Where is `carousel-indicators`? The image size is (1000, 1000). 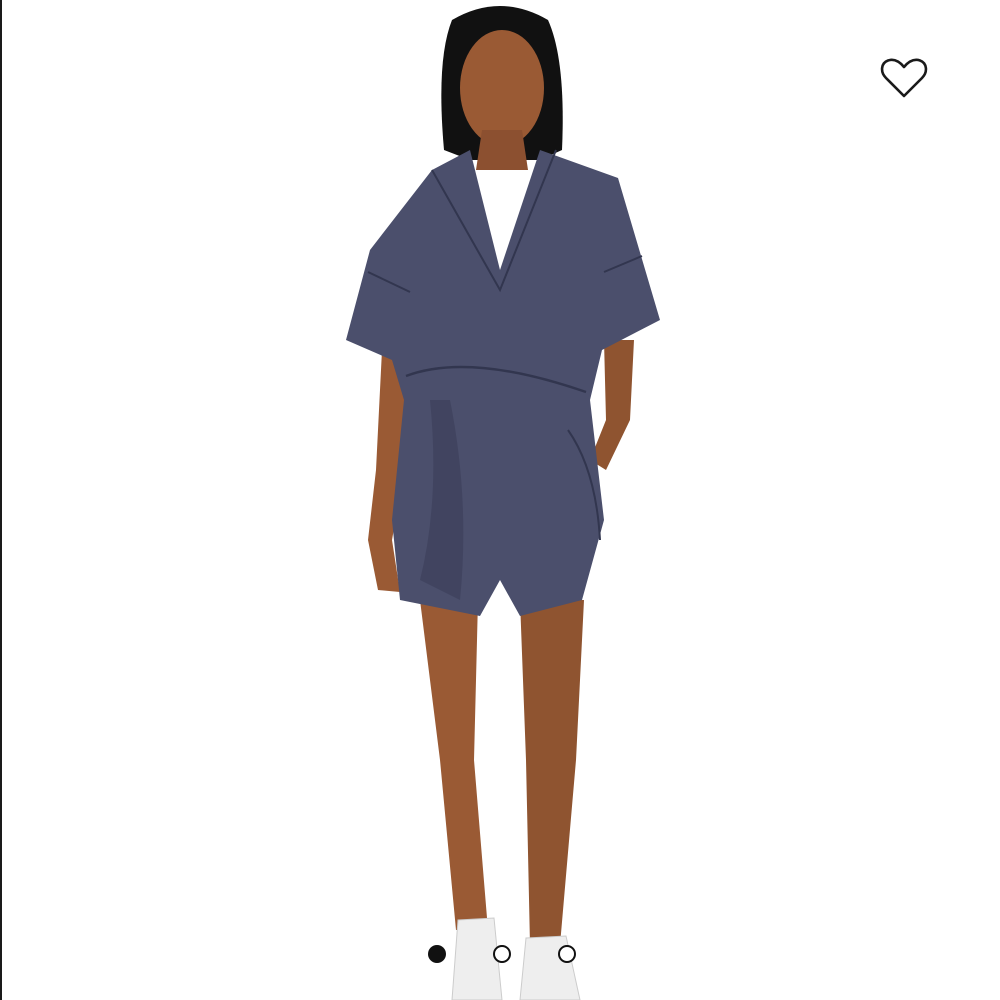
carousel-indicators is located at coordinates (502, 954).